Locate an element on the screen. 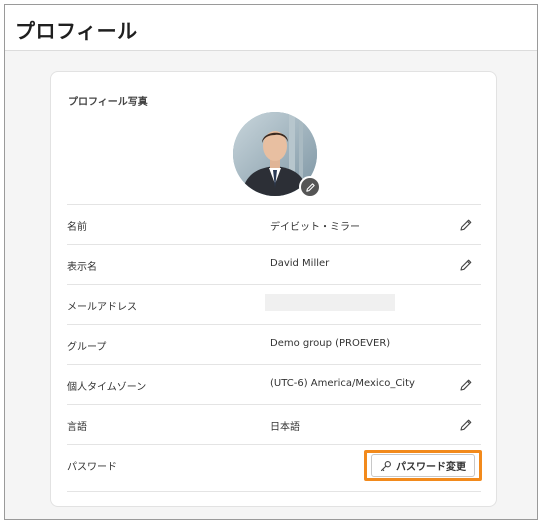 The width and height of the screenshot is (542, 525). field-row-timezone: 個人タイムゾーン (UTC-6) America/Mexico_City is located at coordinates (274, 384).